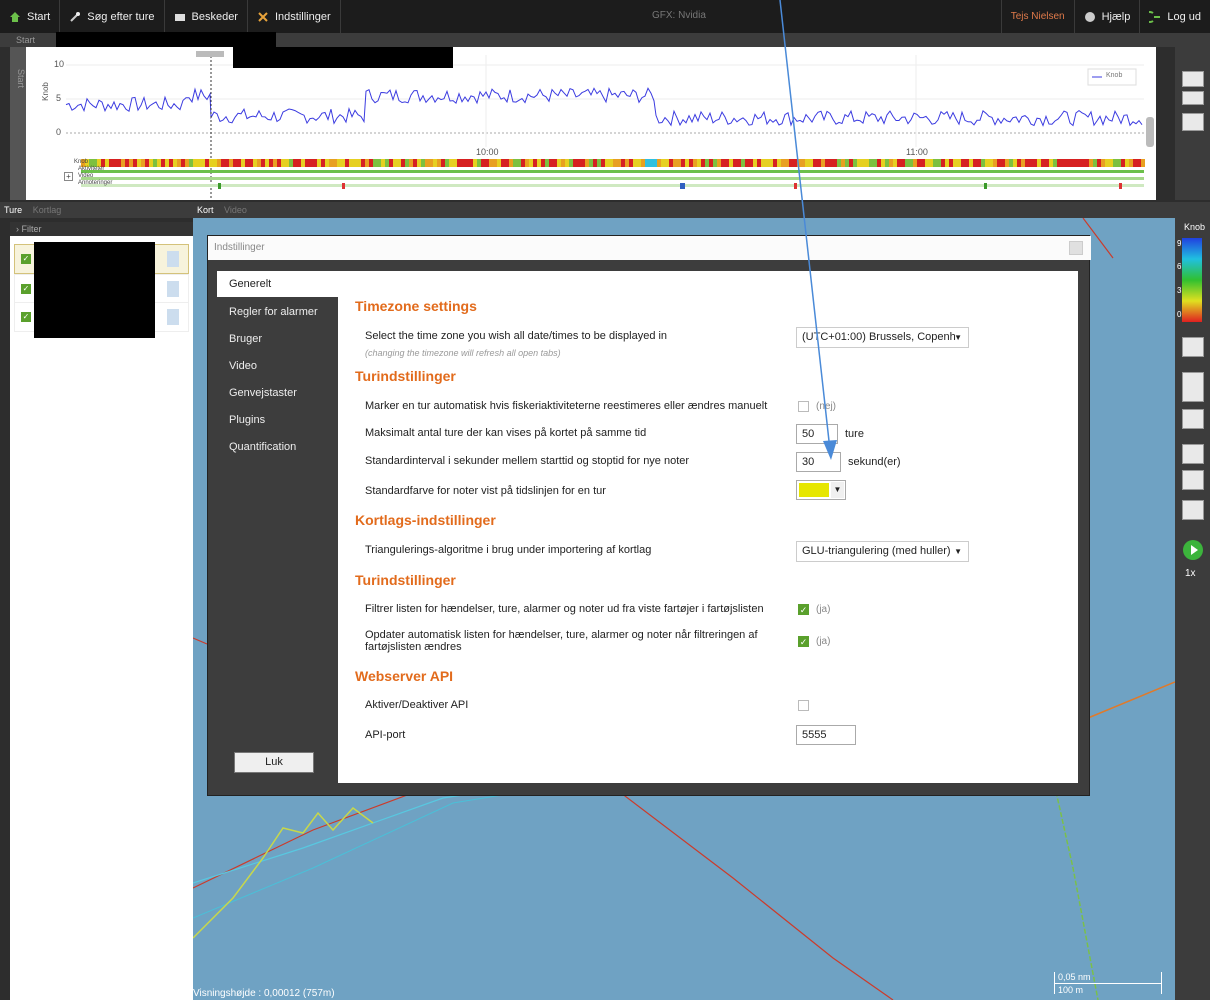 The width and height of the screenshot is (1210, 1000). Describe the element at coordinates (1179, 243) in the screenshot. I see `scale-9: 9` at that location.